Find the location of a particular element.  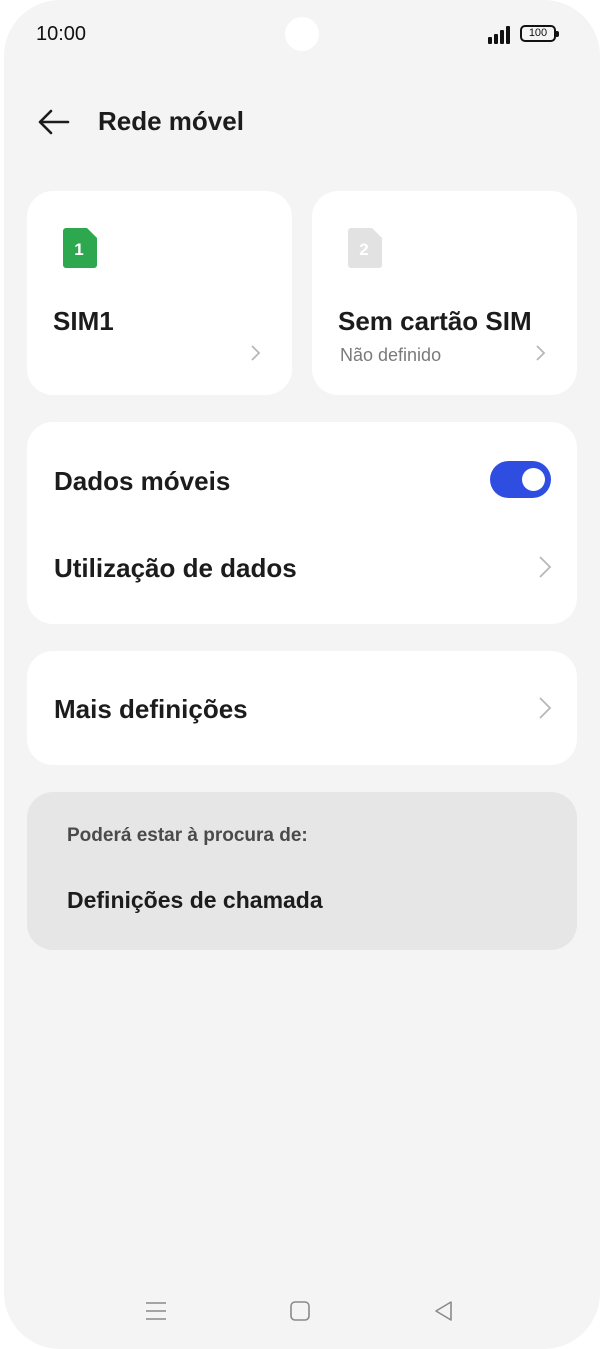

signal-icon is located at coordinates (501, 35).